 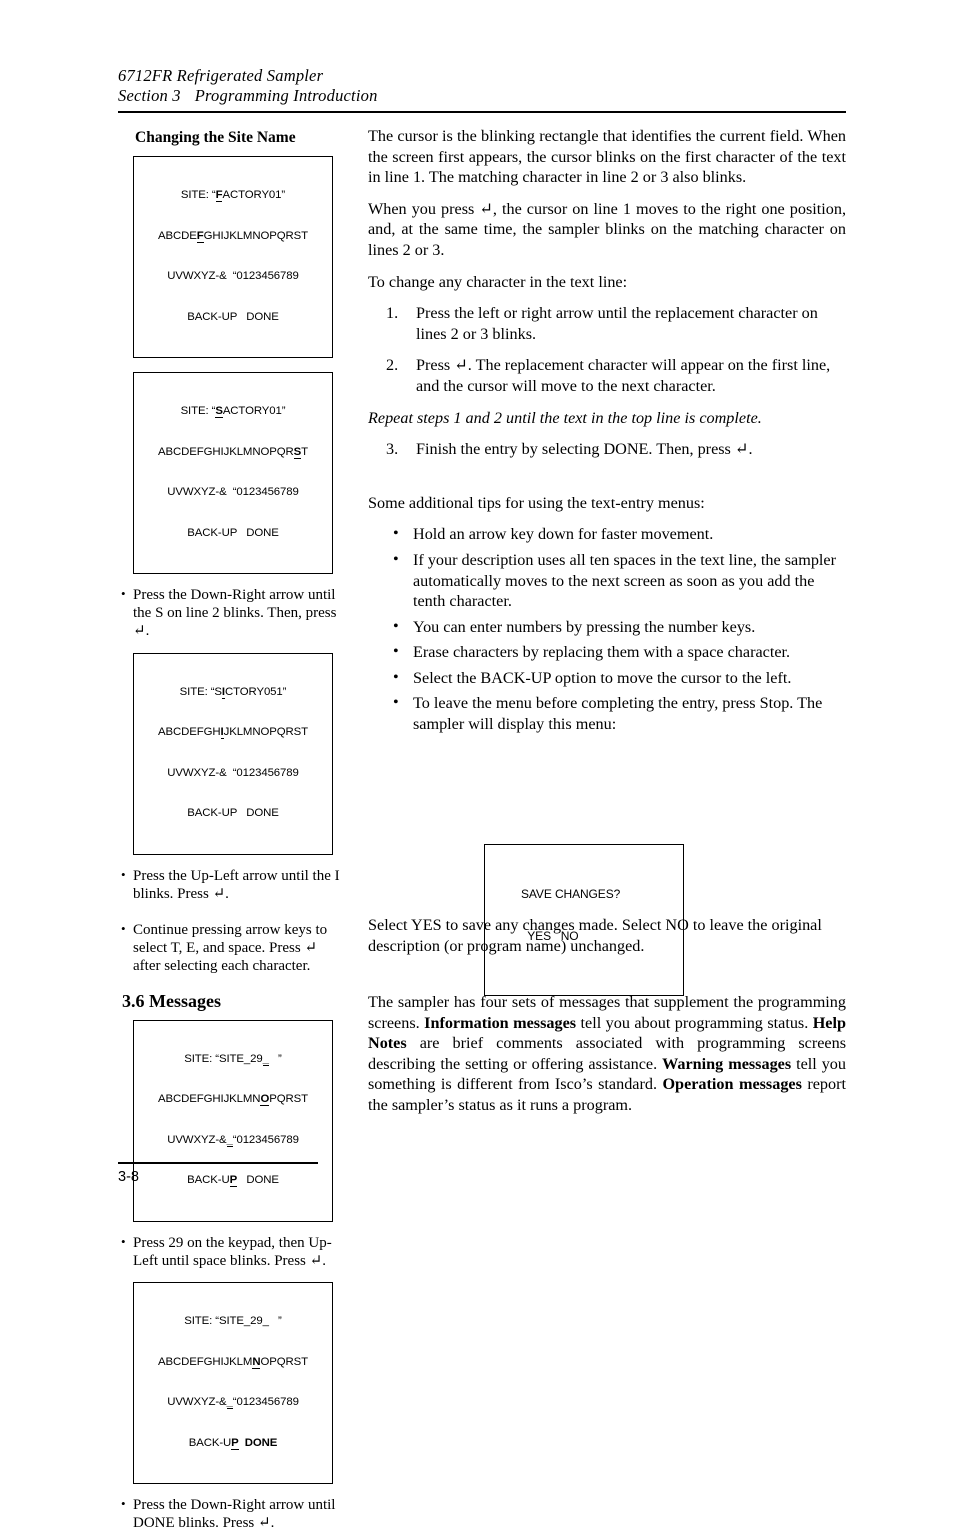 I want to click on footer-divider, so click(x=218, y=1163).